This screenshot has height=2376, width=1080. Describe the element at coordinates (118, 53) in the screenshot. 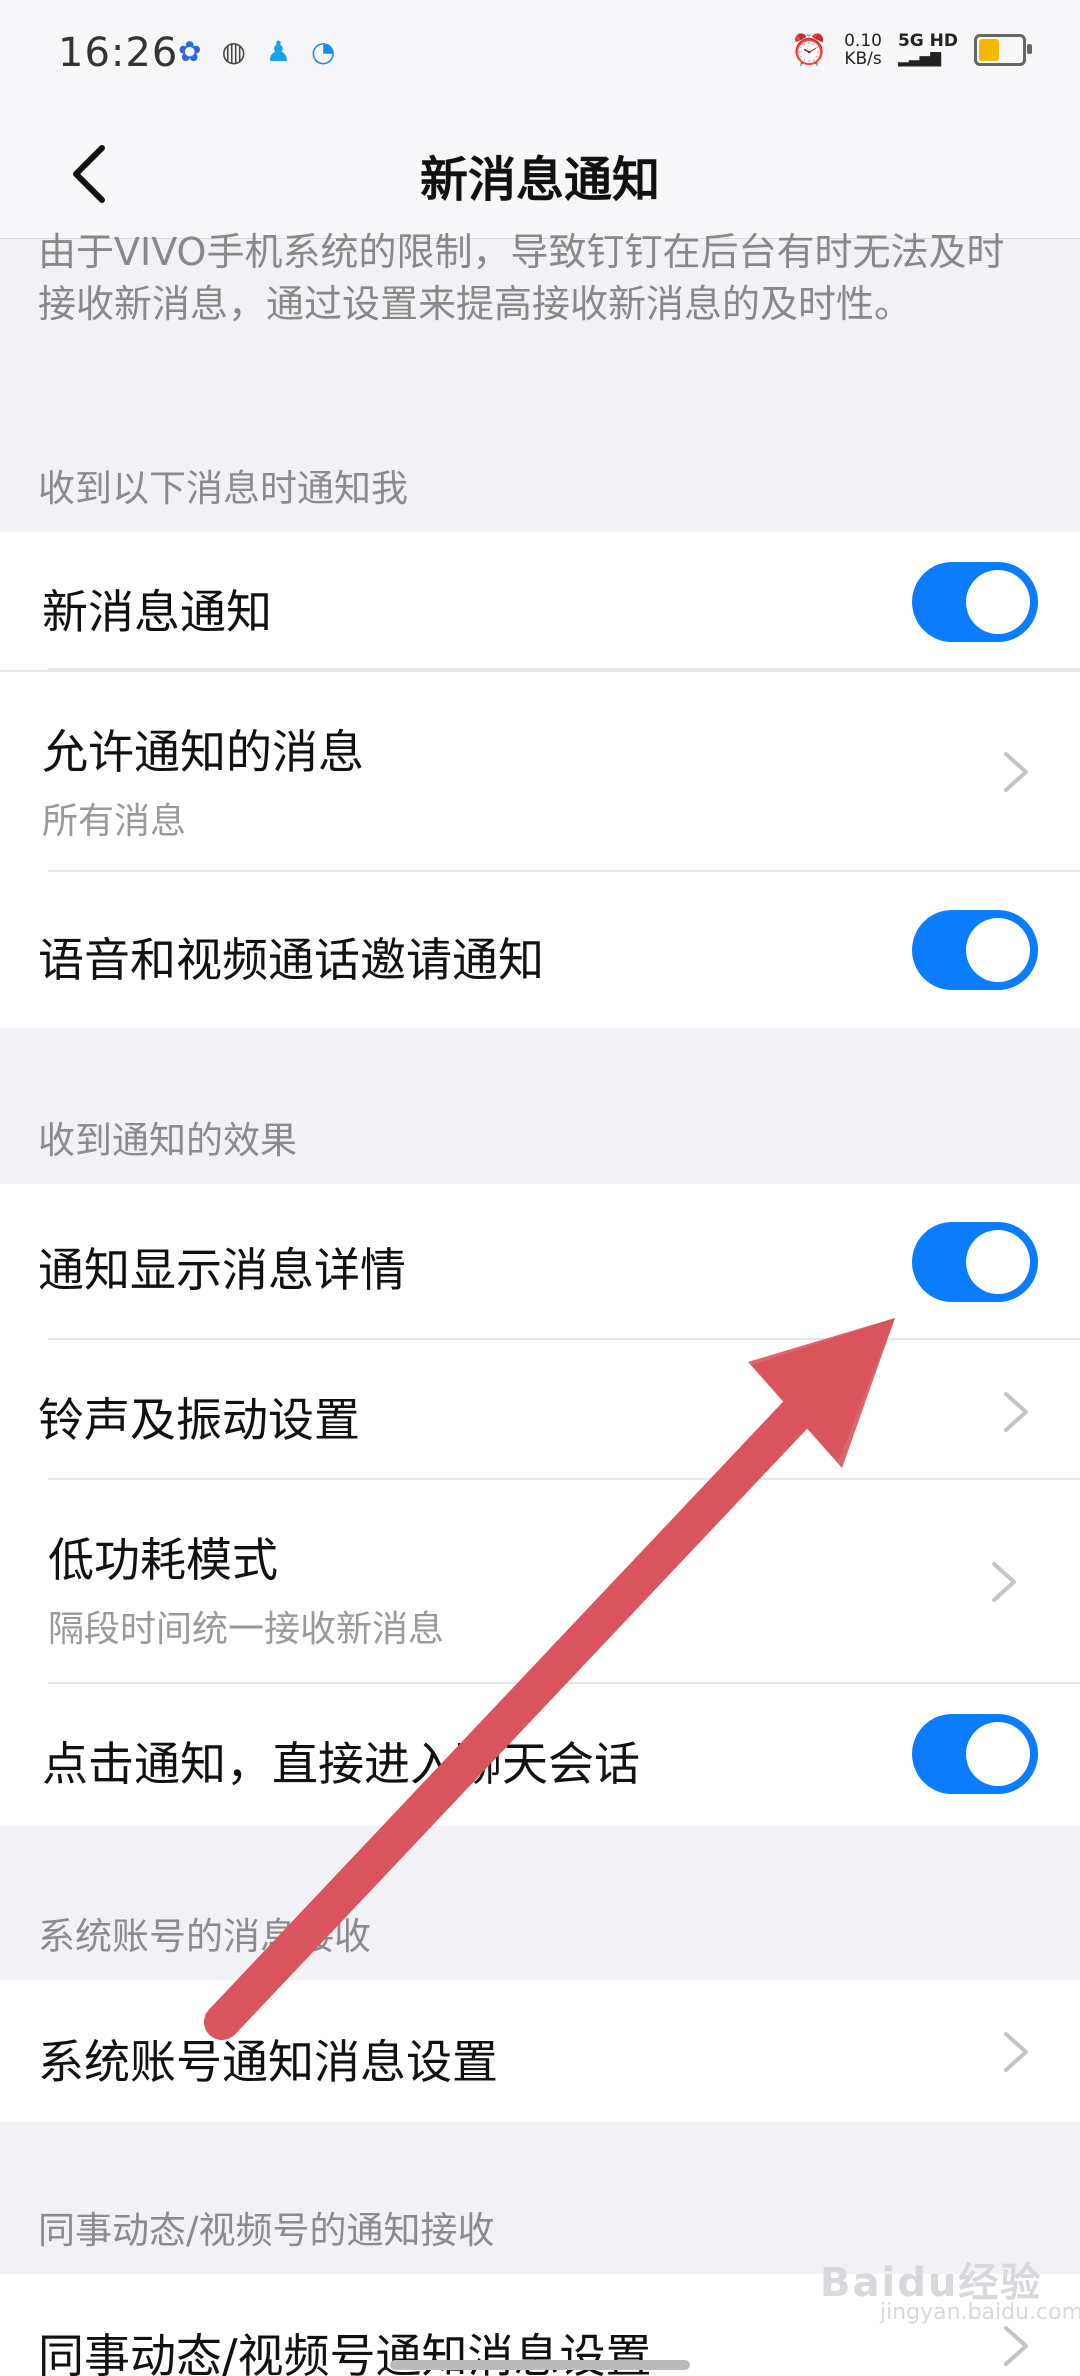

I see `status-time: 16:26` at that location.